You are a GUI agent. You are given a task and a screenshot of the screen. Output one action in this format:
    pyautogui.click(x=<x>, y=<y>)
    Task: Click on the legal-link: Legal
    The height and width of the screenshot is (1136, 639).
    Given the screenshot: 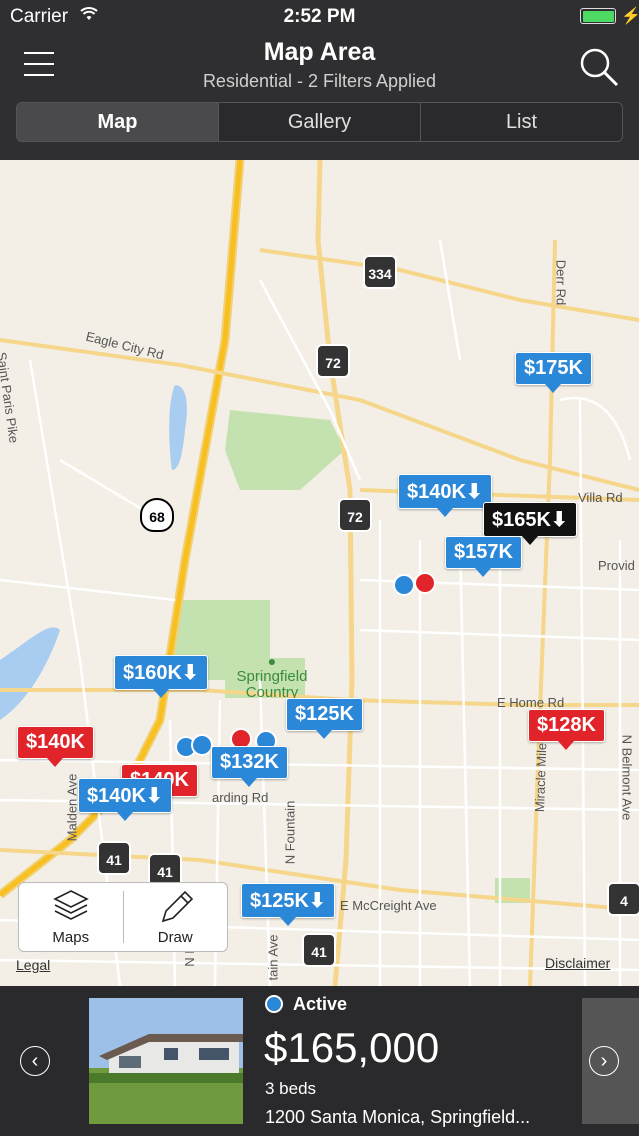 What is the action you would take?
    pyautogui.click(x=33, y=965)
    